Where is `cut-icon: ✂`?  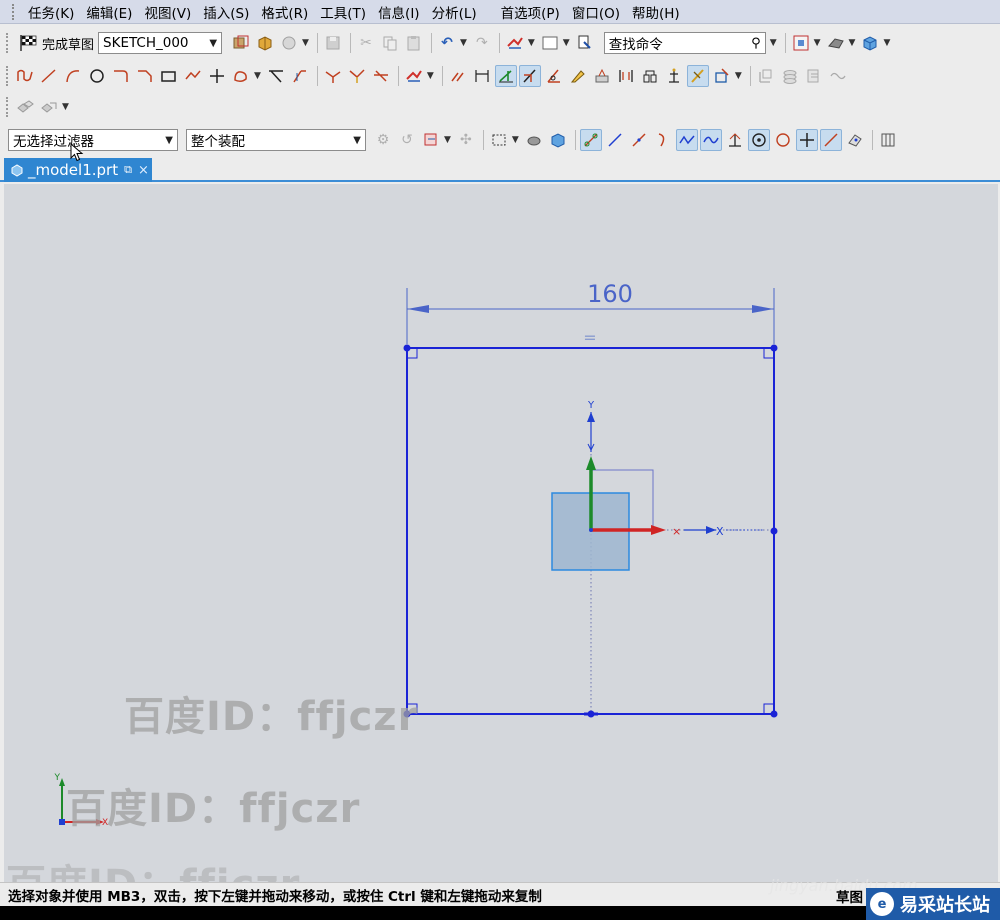 cut-icon: ✂ is located at coordinates (366, 43).